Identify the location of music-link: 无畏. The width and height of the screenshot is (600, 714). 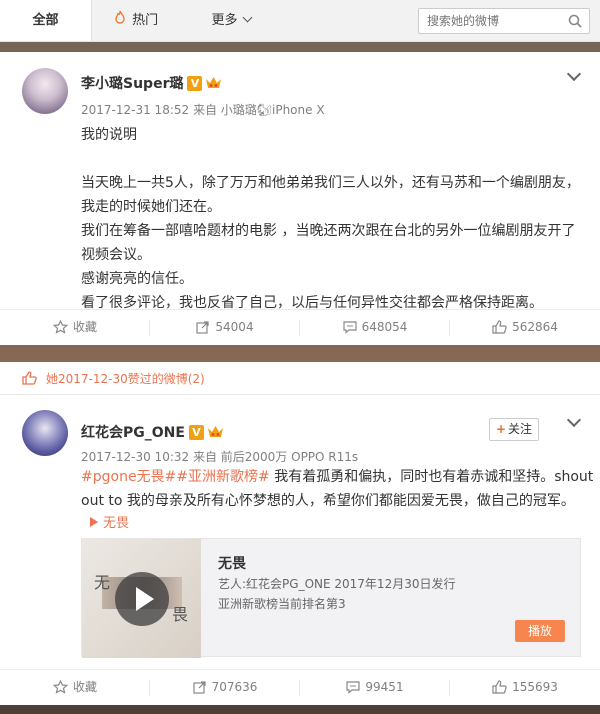
(109, 521).